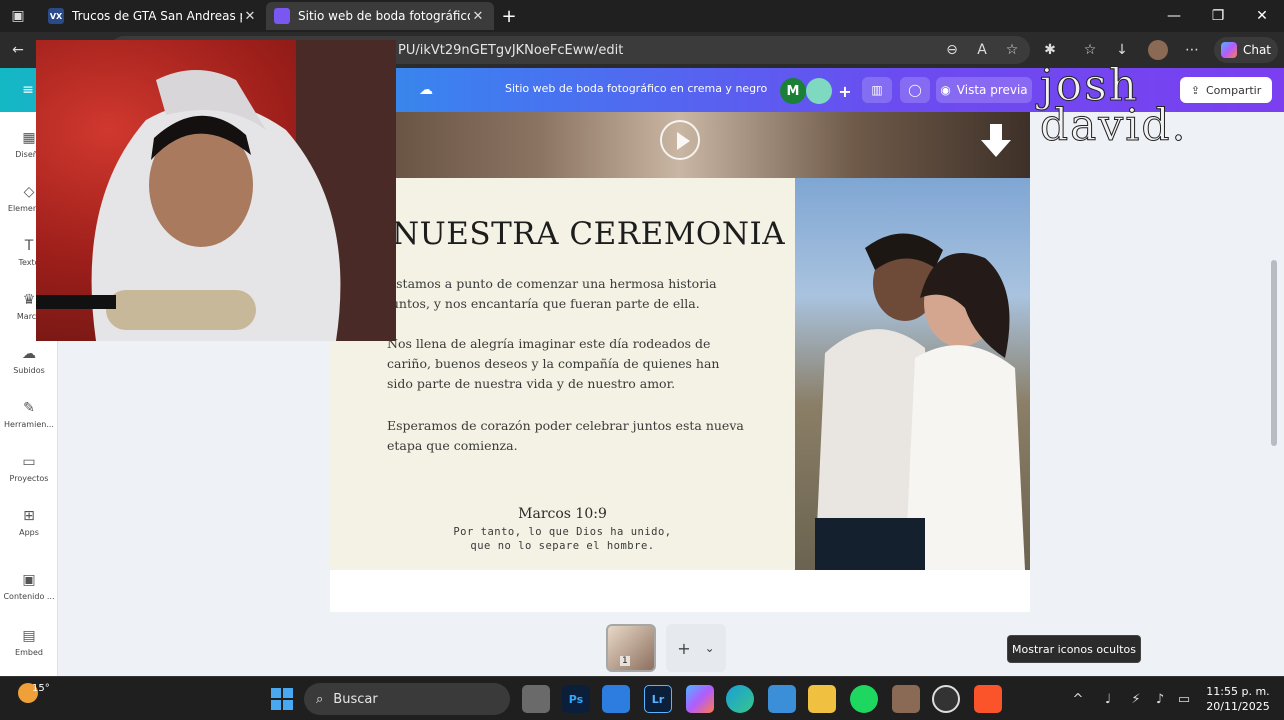 Image resolution: width=1284 pixels, height=720 pixels. What do you see at coordinates (157, 16) in the screenshot?
I see `tab-title: Trucos de GTA San Andreas para l` at bounding box center [157, 16].